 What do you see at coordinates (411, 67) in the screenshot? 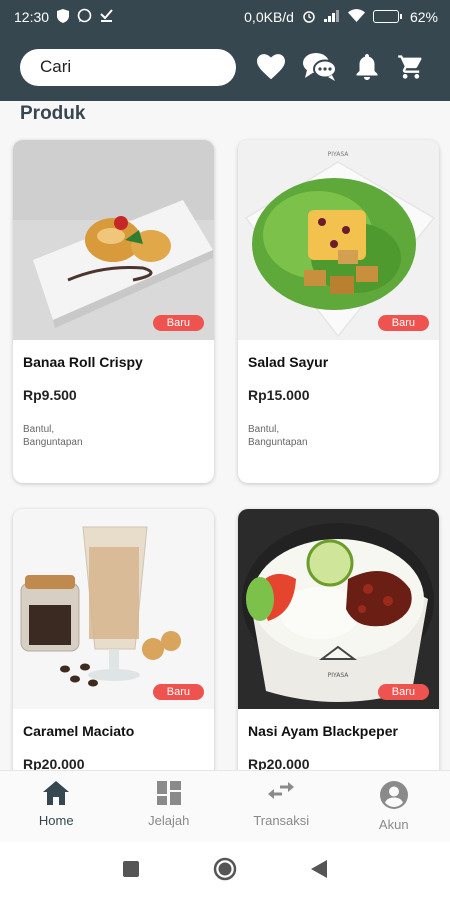
I see `cart-icon` at bounding box center [411, 67].